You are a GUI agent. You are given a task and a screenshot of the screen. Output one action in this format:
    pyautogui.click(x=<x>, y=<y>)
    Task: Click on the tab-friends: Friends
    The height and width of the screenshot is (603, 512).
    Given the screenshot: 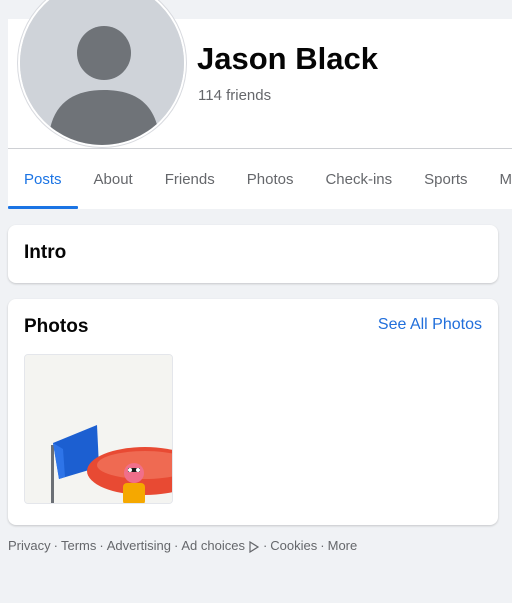 What is the action you would take?
    pyautogui.click(x=190, y=179)
    